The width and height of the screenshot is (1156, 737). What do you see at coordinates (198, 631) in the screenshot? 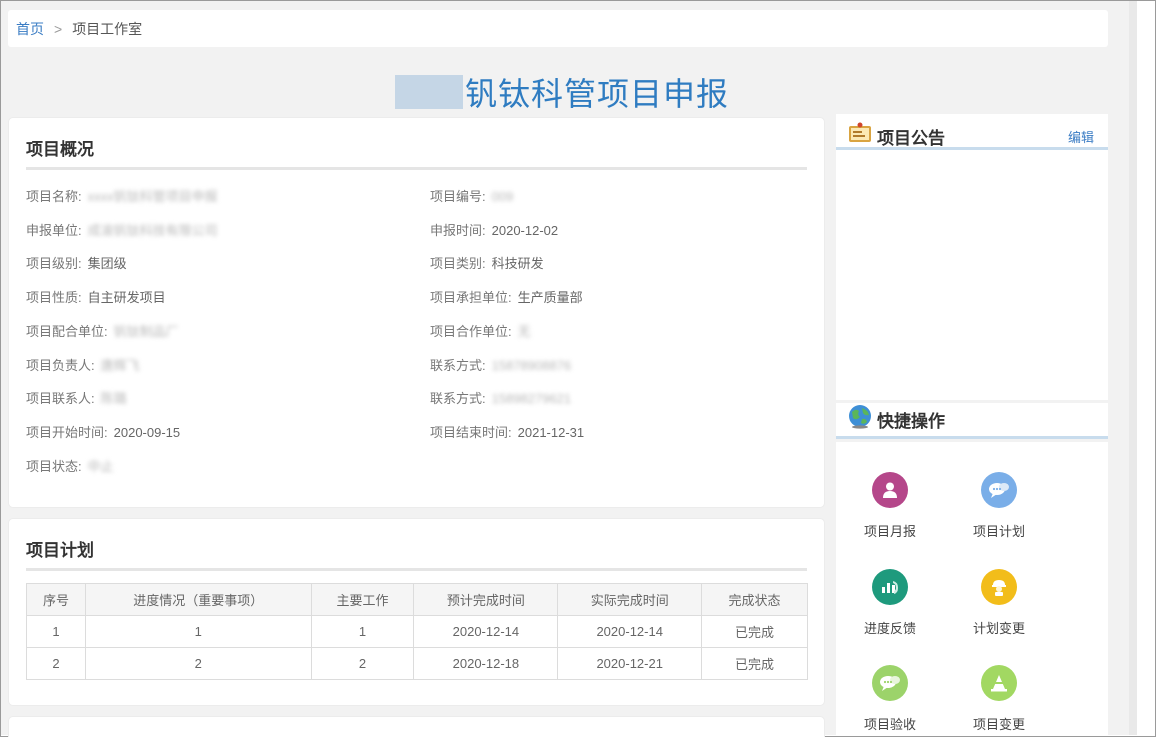
I see `cell-progress: 1` at bounding box center [198, 631].